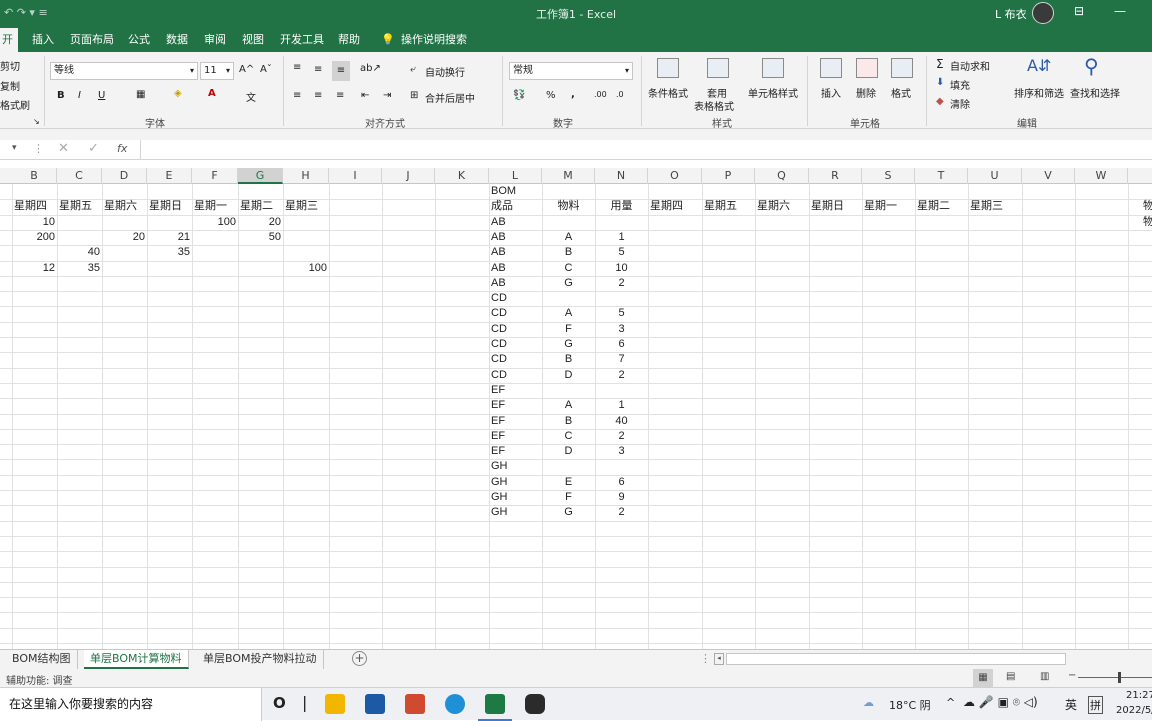 The height and width of the screenshot is (721, 1152). I want to click on tray-chevron-icon: ^, so click(950, 702).